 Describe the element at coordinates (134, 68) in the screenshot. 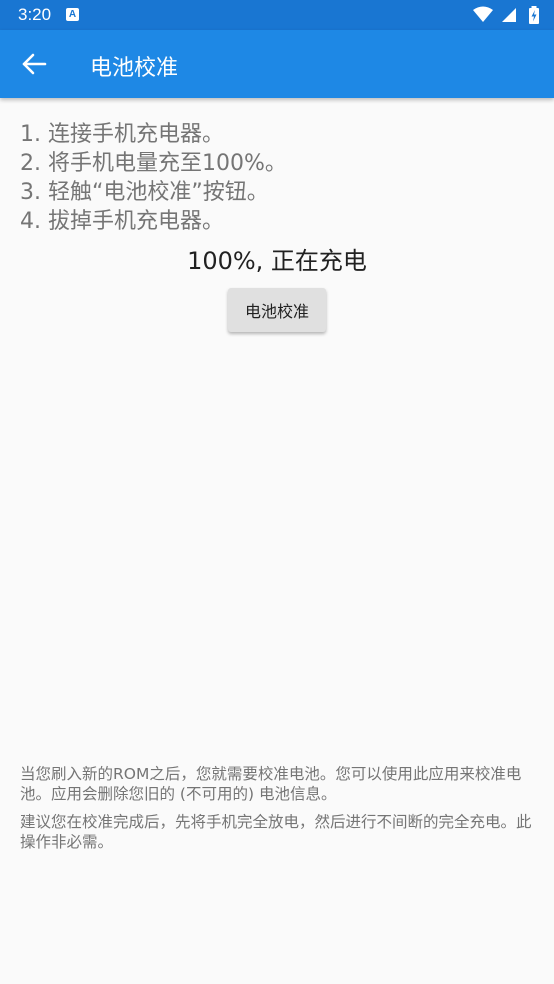

I see `page-title: 电池校准` at that location.